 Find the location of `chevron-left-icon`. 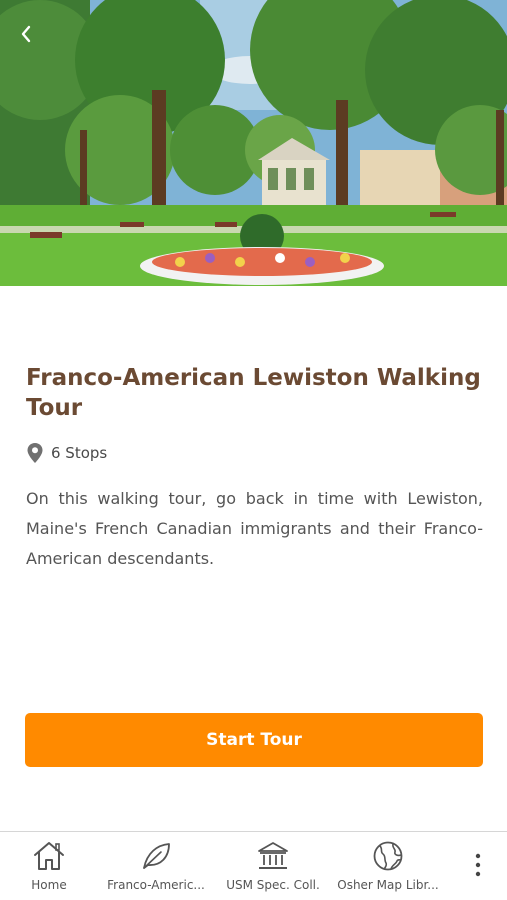

chevron-left-icon is located at coordinates (26, 34).